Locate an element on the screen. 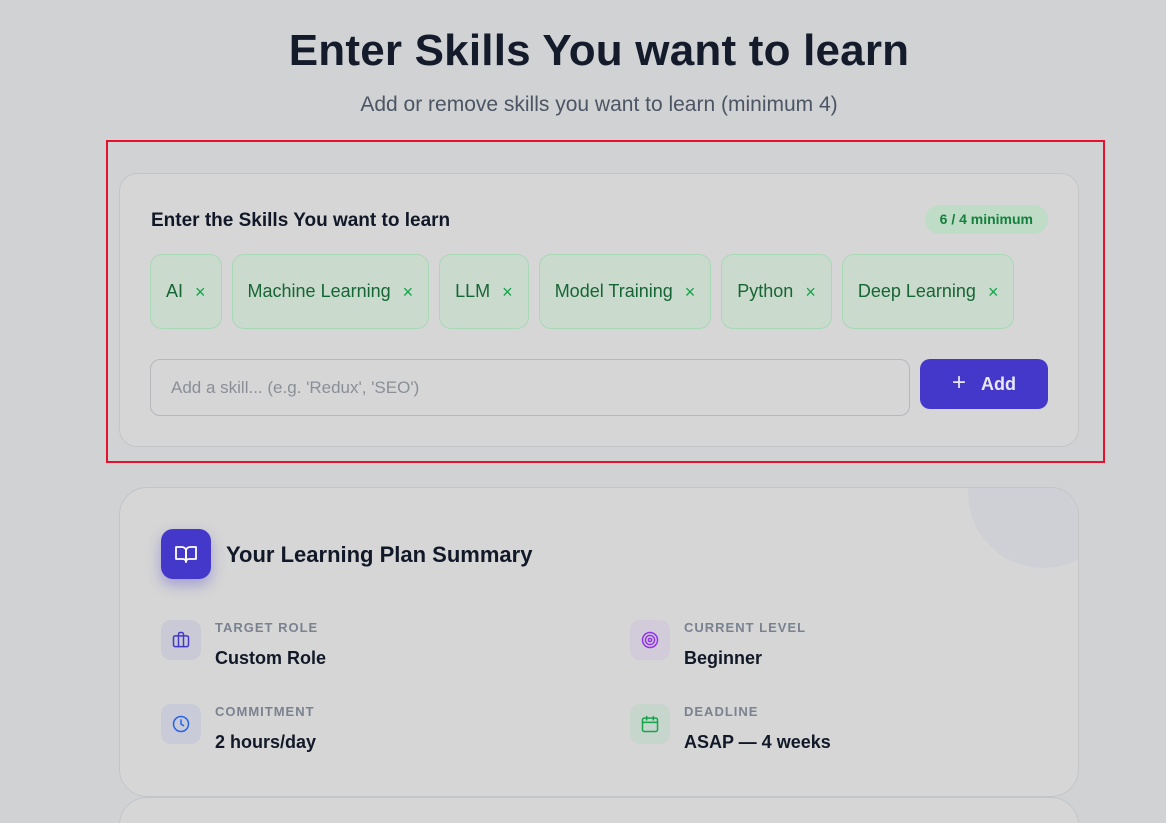  add-skill-button: + Add is located at coordinates (984, 384).